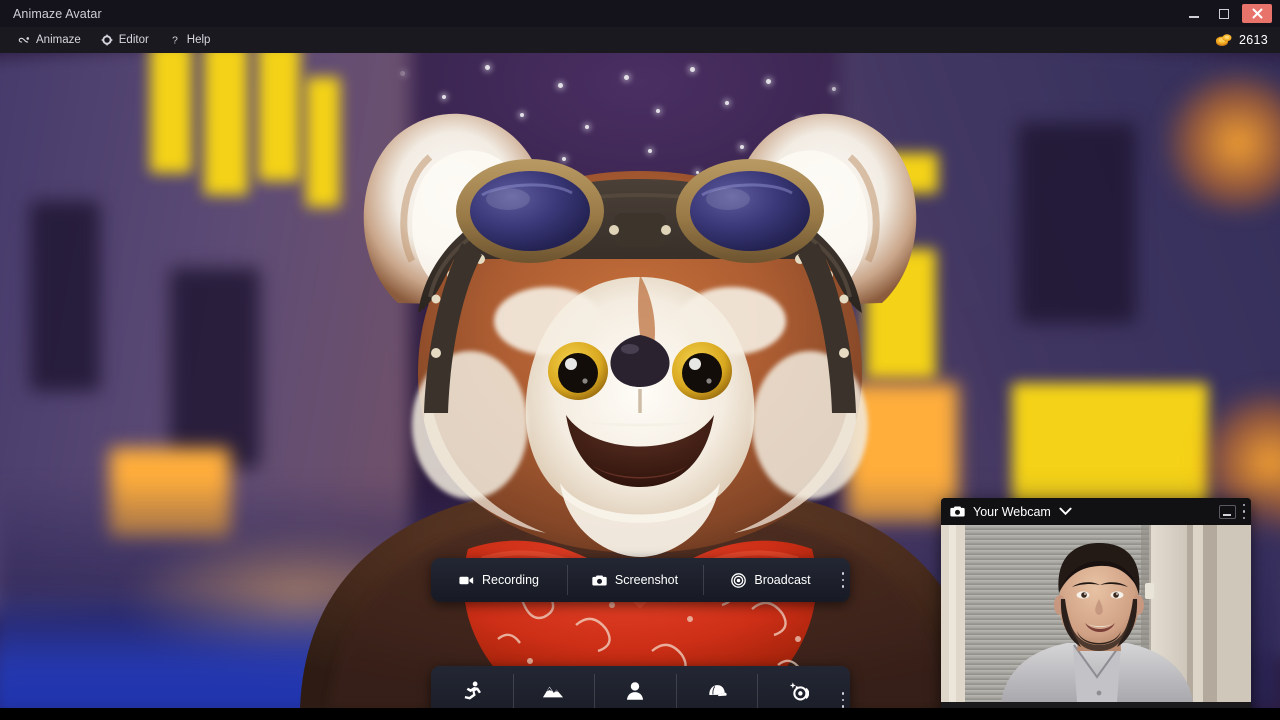  I want to click on menu-item-editor-label: Editor, so click(133, 40).